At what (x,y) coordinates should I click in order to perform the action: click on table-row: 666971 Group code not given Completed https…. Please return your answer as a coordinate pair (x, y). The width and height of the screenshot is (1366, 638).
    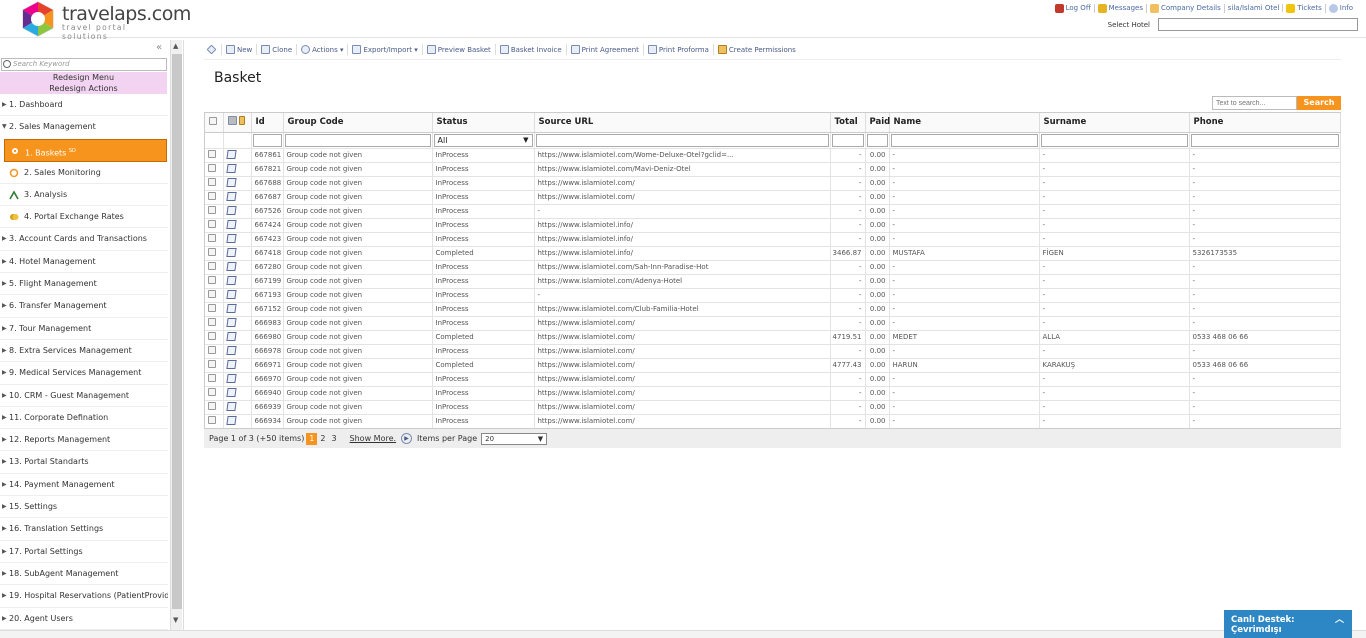
    Looking at the image, I should click on (773, 365).